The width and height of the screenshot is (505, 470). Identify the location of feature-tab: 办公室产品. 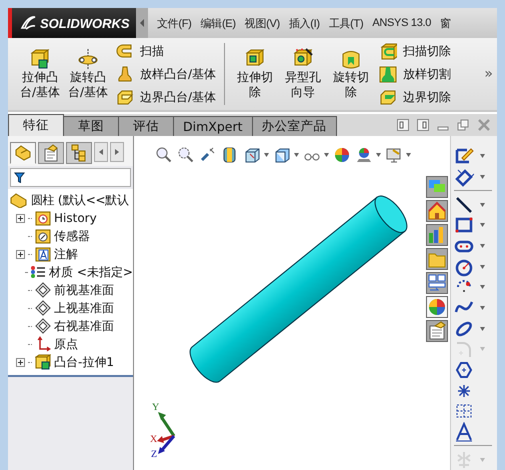
(294, 126).